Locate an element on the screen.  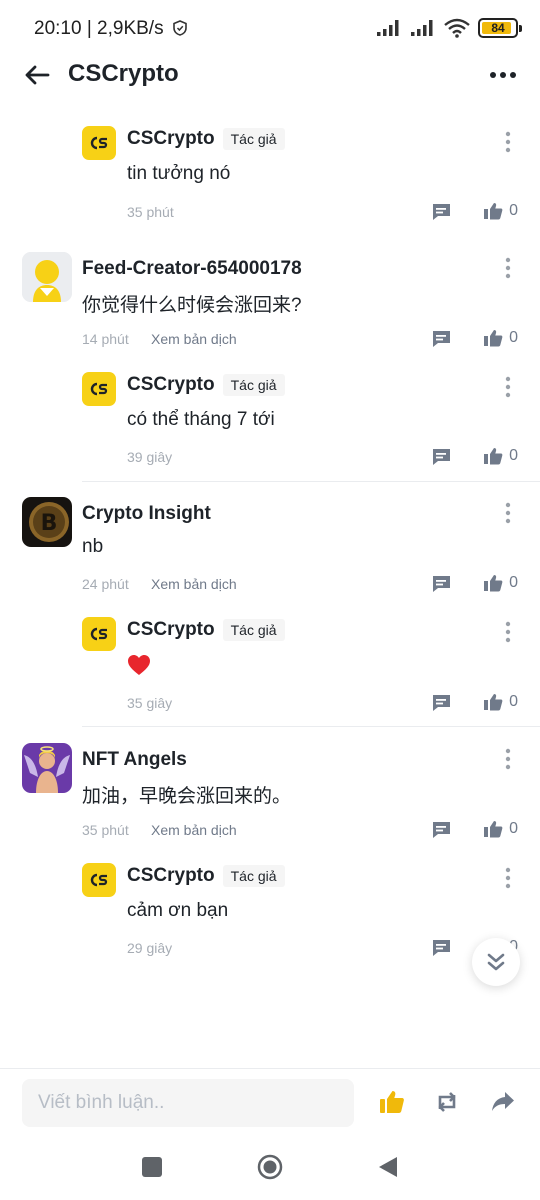
author-row: NFT Angels is located at coordinates (134, 760).